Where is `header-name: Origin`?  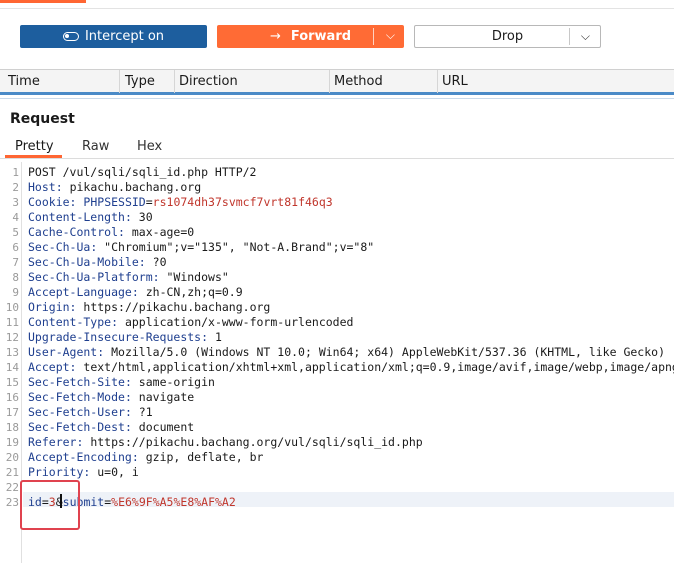
header-name: Origin is located at coordinates (49, 307).